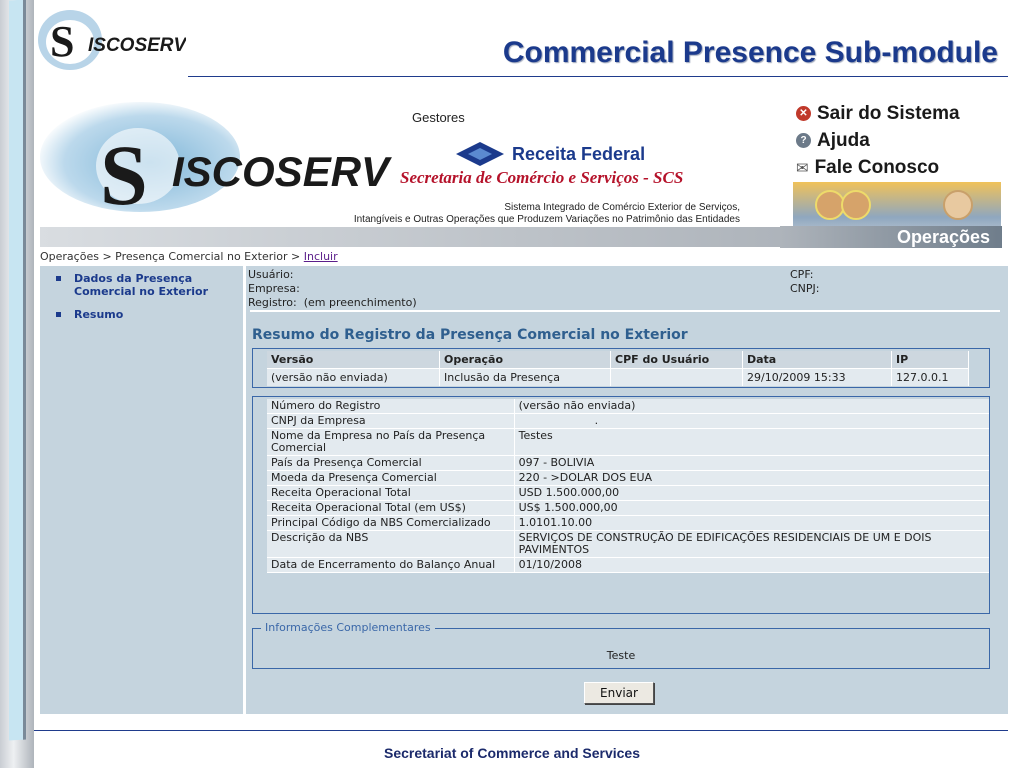 This screenshot has height=768, width=1024. What do you see at coordinates (930, 360) in the screenshot?
I see `header-ip: IP` at bounding box center [930, 360].